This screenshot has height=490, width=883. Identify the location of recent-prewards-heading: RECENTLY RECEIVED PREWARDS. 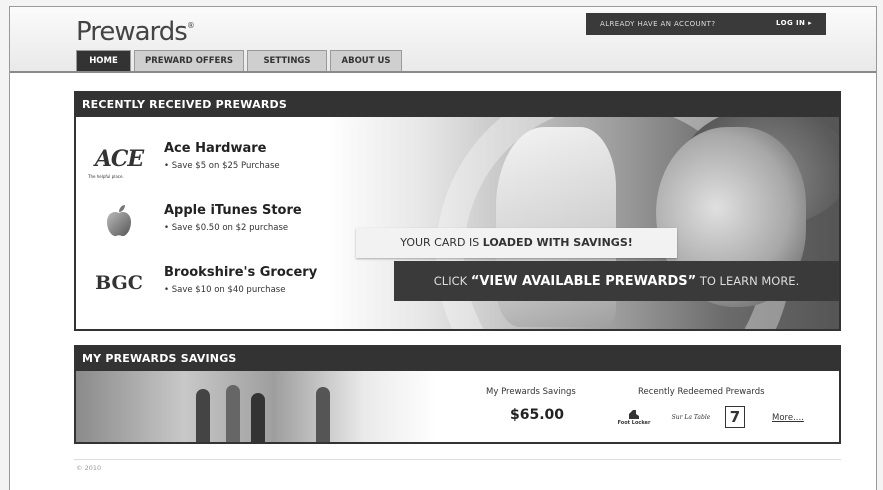
(457, 105).